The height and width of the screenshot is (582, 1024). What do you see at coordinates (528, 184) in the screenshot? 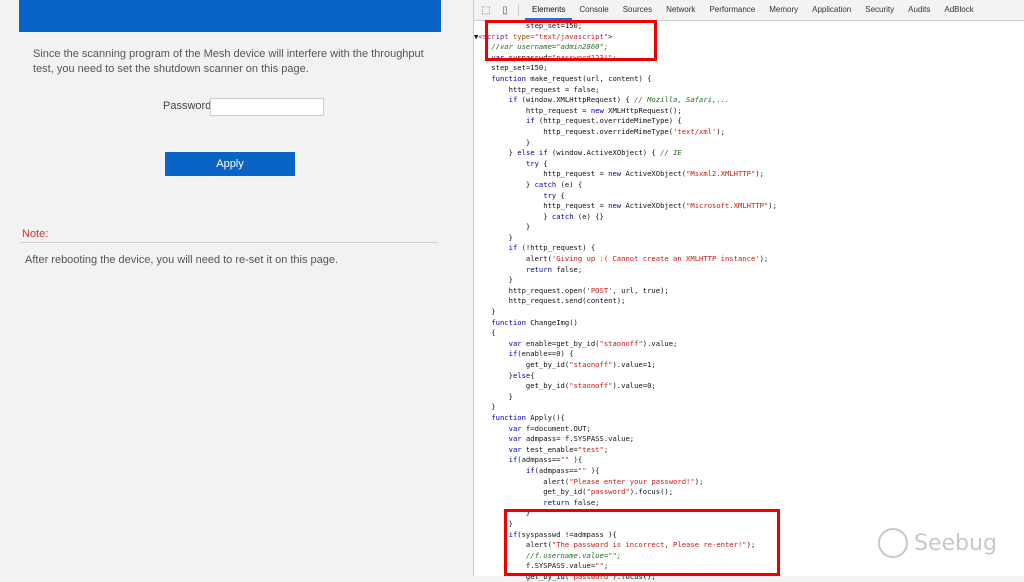
I see `code-line: } catch (e) {` at bounding box center [528, 184].